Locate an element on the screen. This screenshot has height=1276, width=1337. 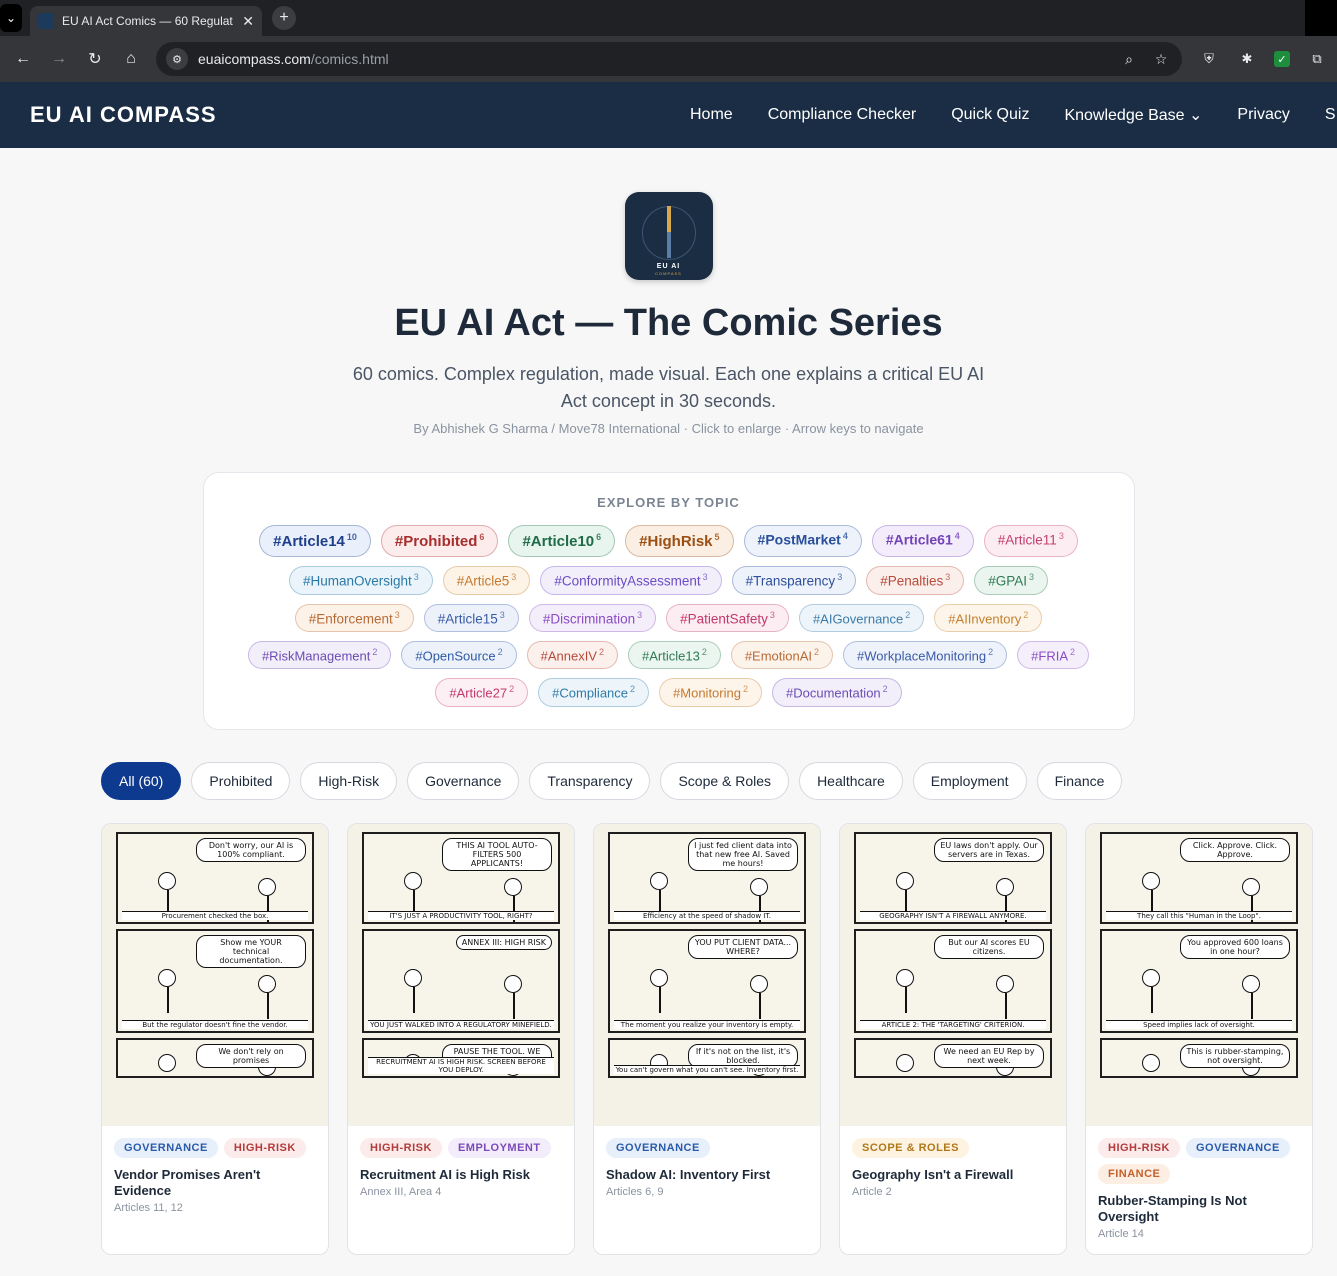
topic-tag-label: #HumanOversight is located at coordinates (357, 581).